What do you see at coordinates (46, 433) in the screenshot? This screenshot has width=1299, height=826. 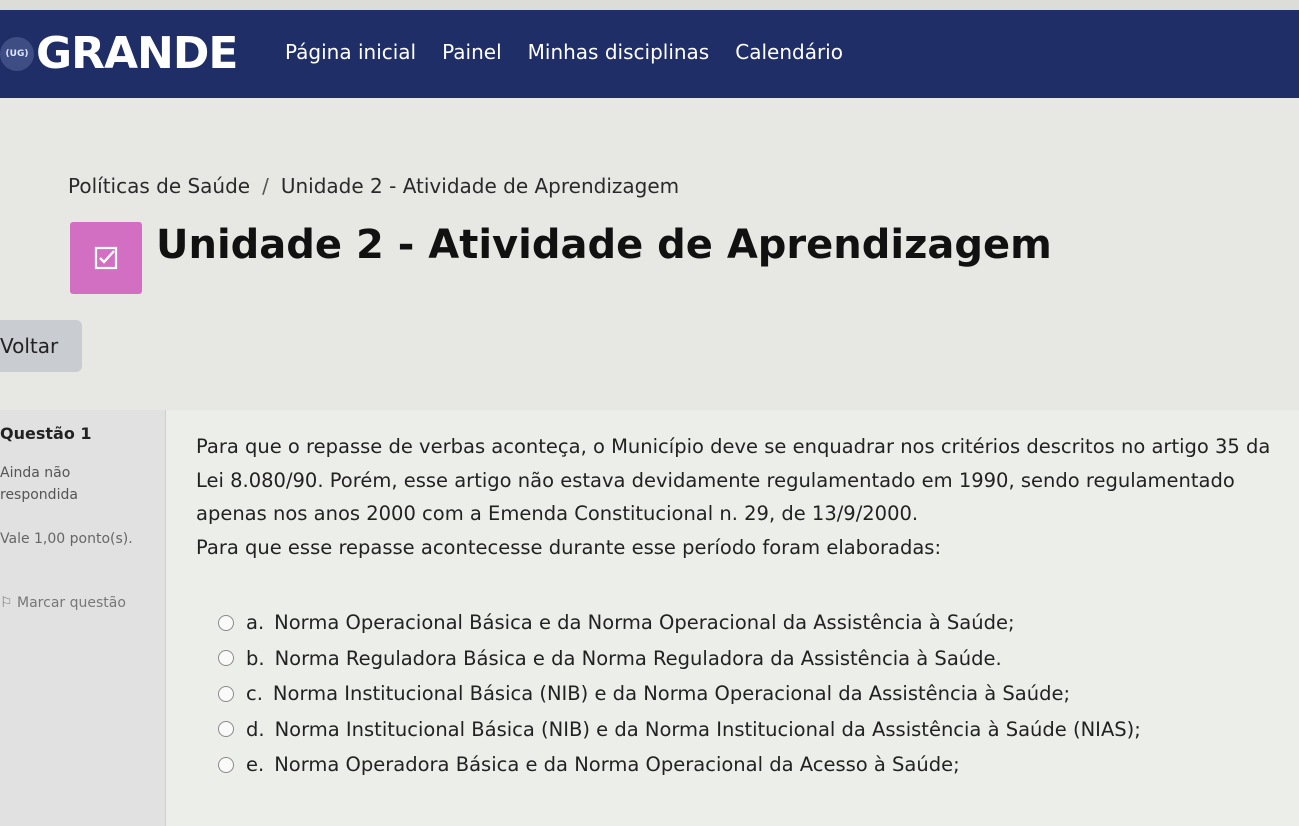 I see `question-number: Questão 1` at bounding box center [46, 433].